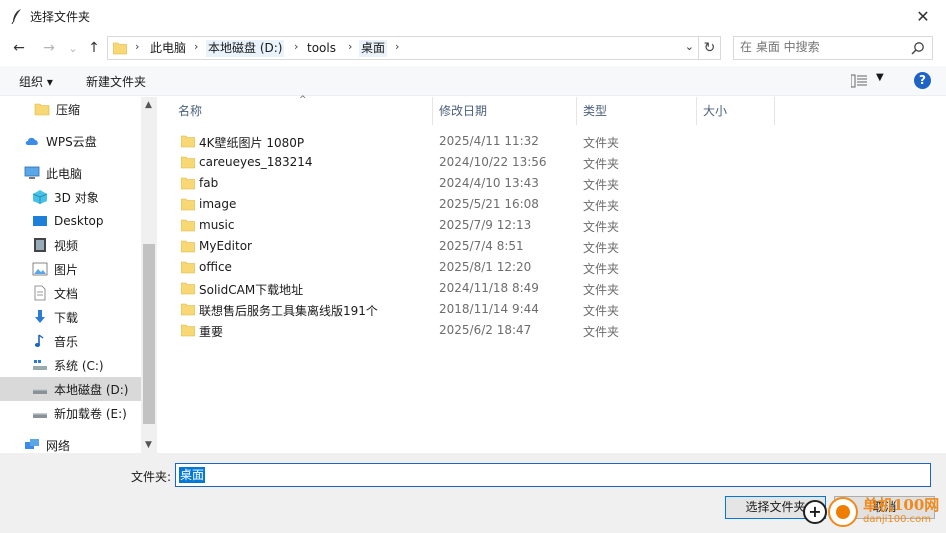 The height and width of the screenshot is (533, 946). I want to click on chevron-down-icon: ⌄, so click(73, 48).